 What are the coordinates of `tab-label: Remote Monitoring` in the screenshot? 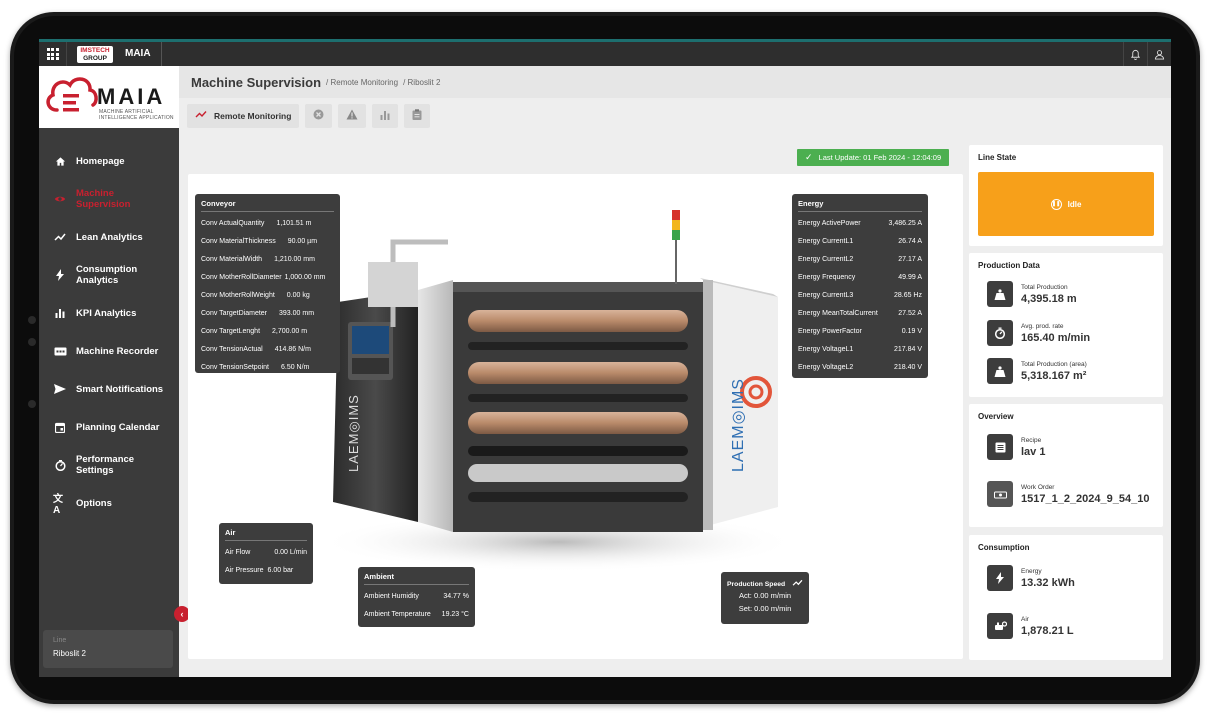 It's located at (253, 116).